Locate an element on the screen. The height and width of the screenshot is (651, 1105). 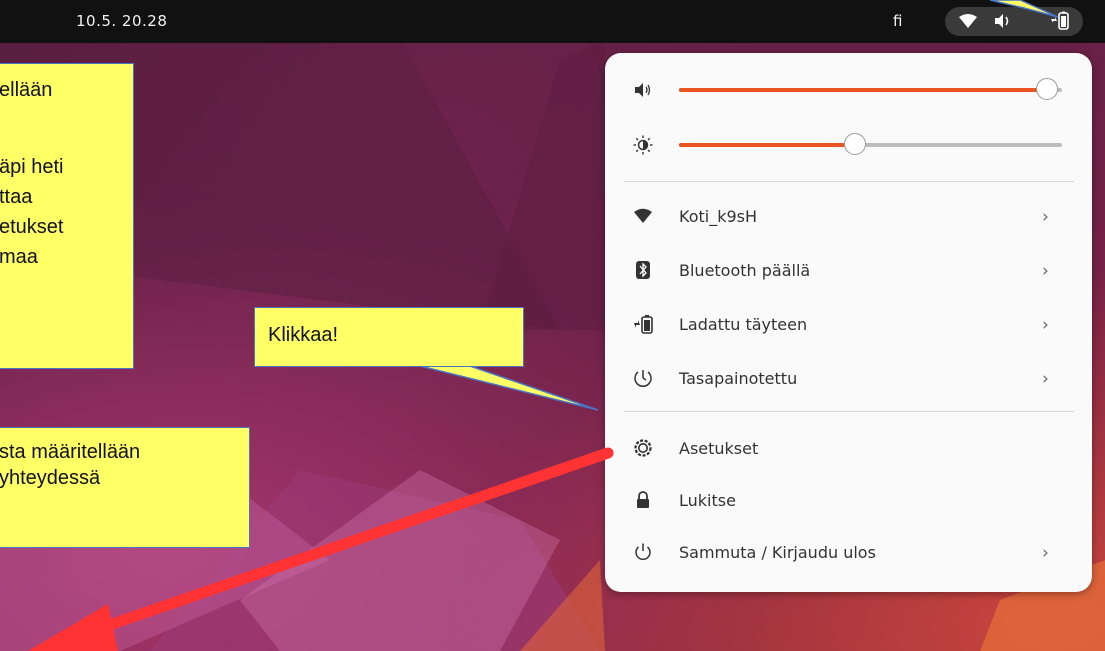
callout-text-line: äpi heti is located at coordinates (32, 167).